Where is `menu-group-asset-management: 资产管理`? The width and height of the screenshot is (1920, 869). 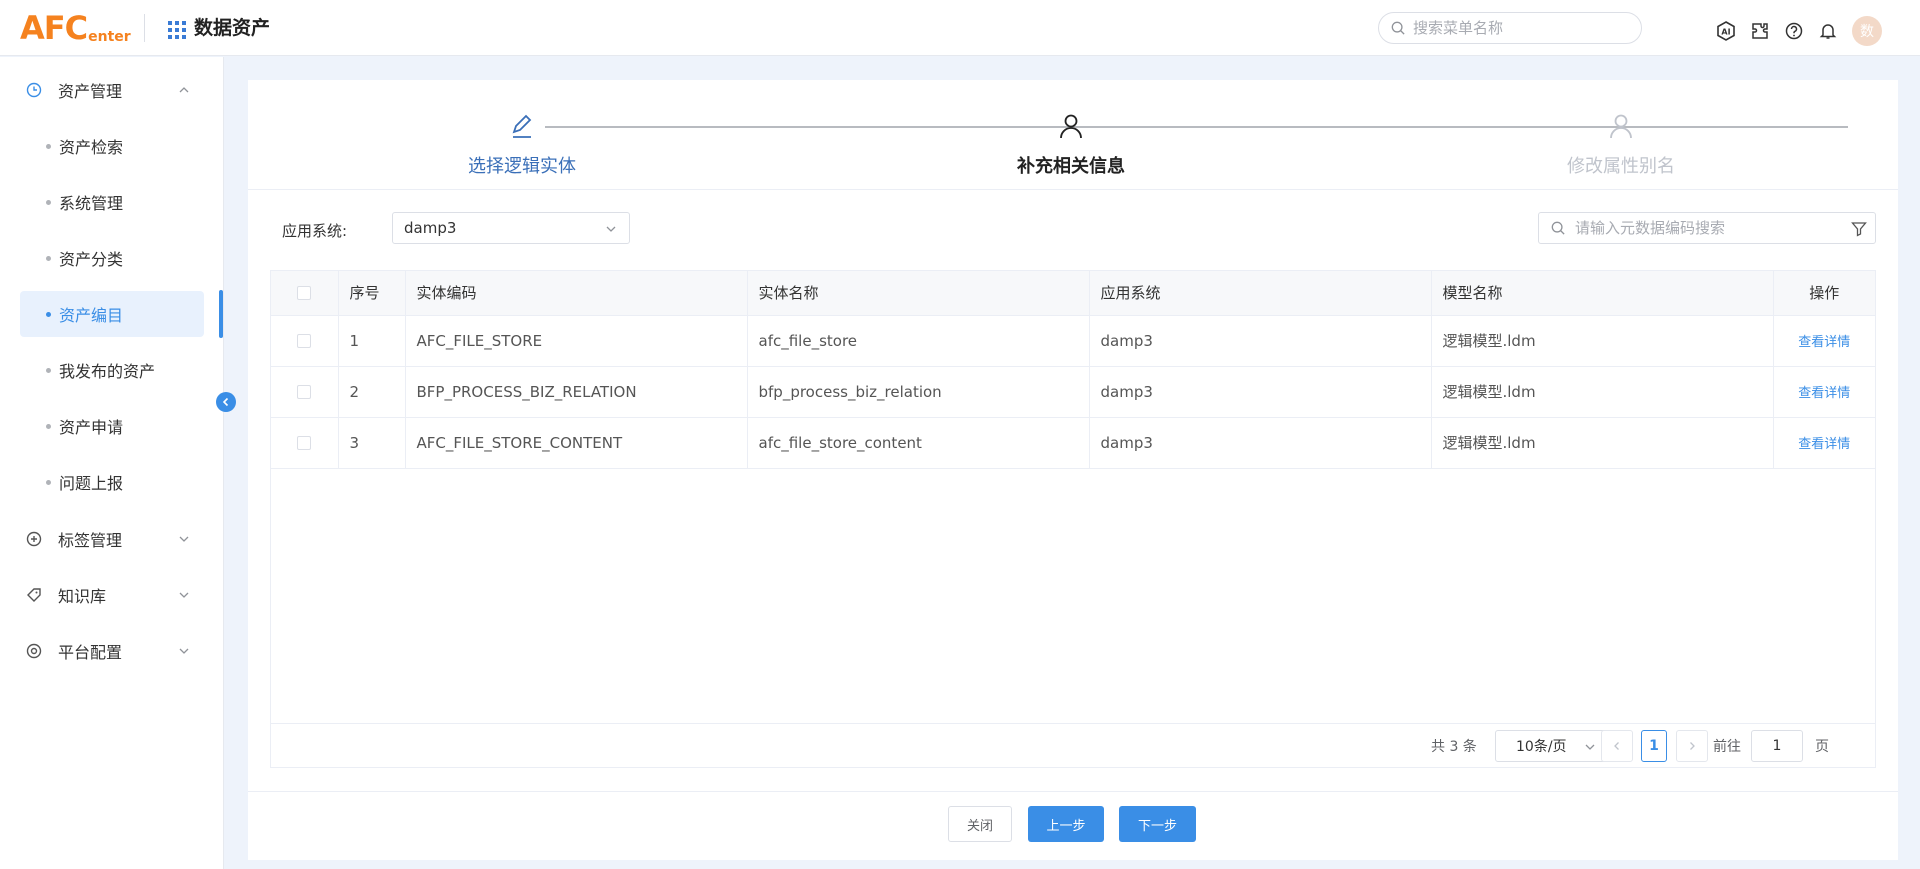
menu-group-asset-management: 资产管理 is located at coordinates (112, 90).